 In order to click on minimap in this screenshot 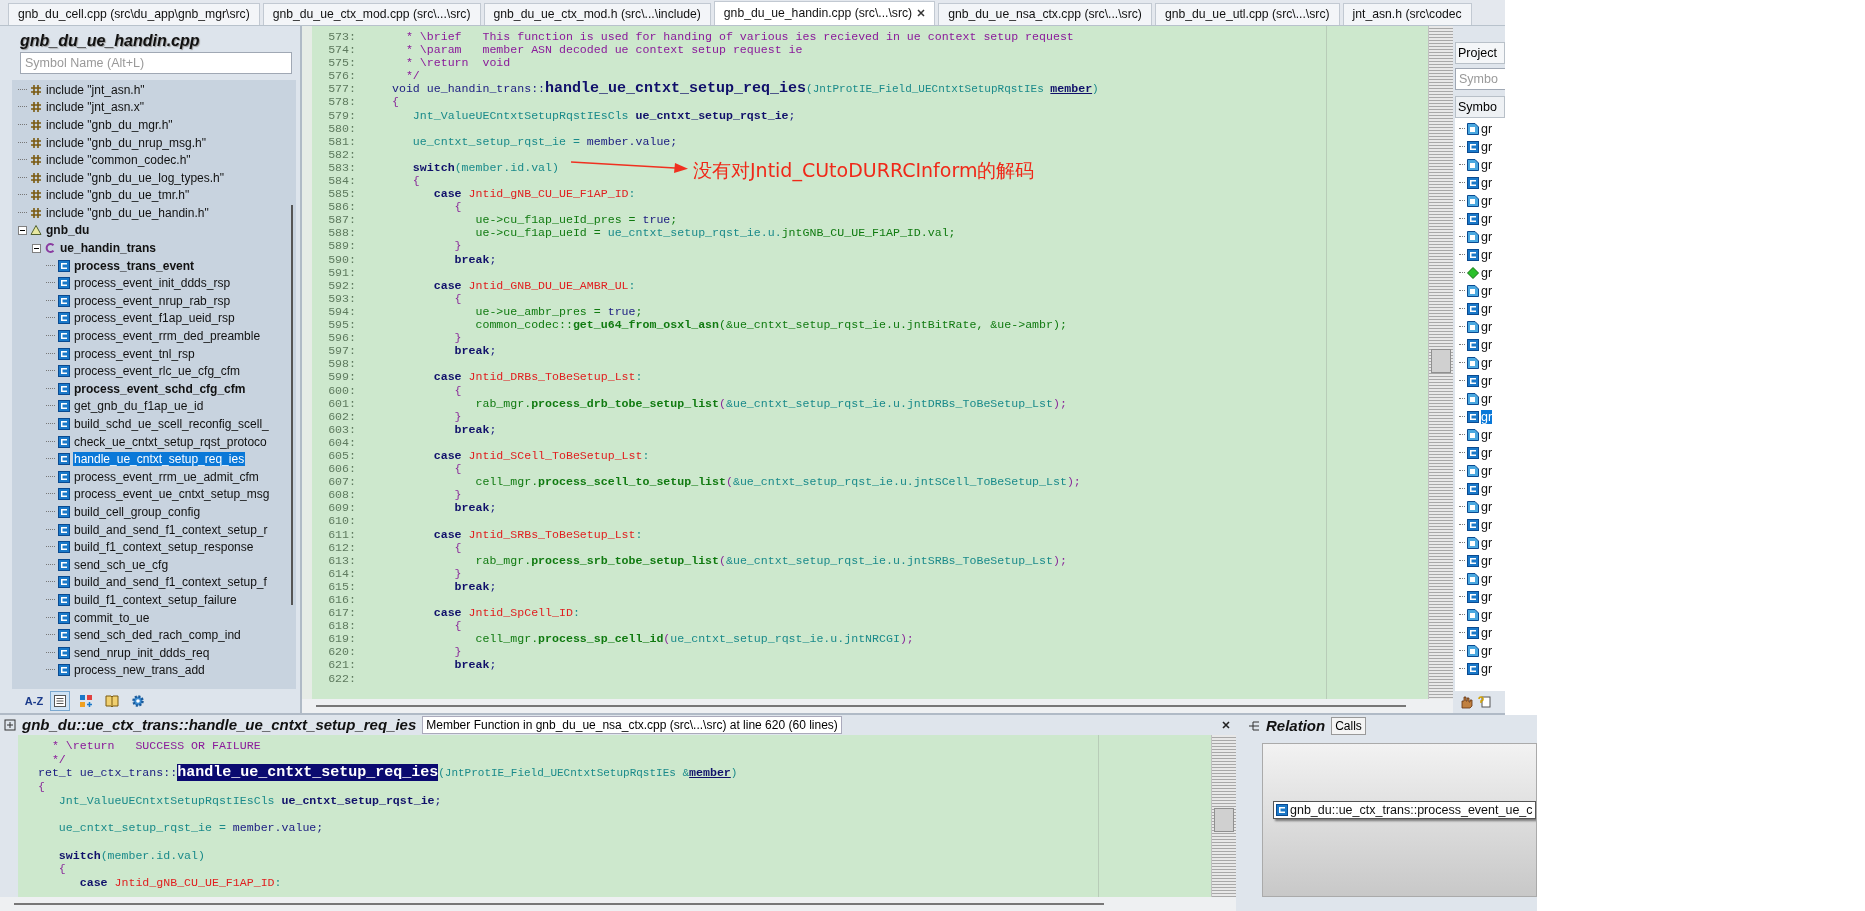, I will do `click(1223, 815)`.